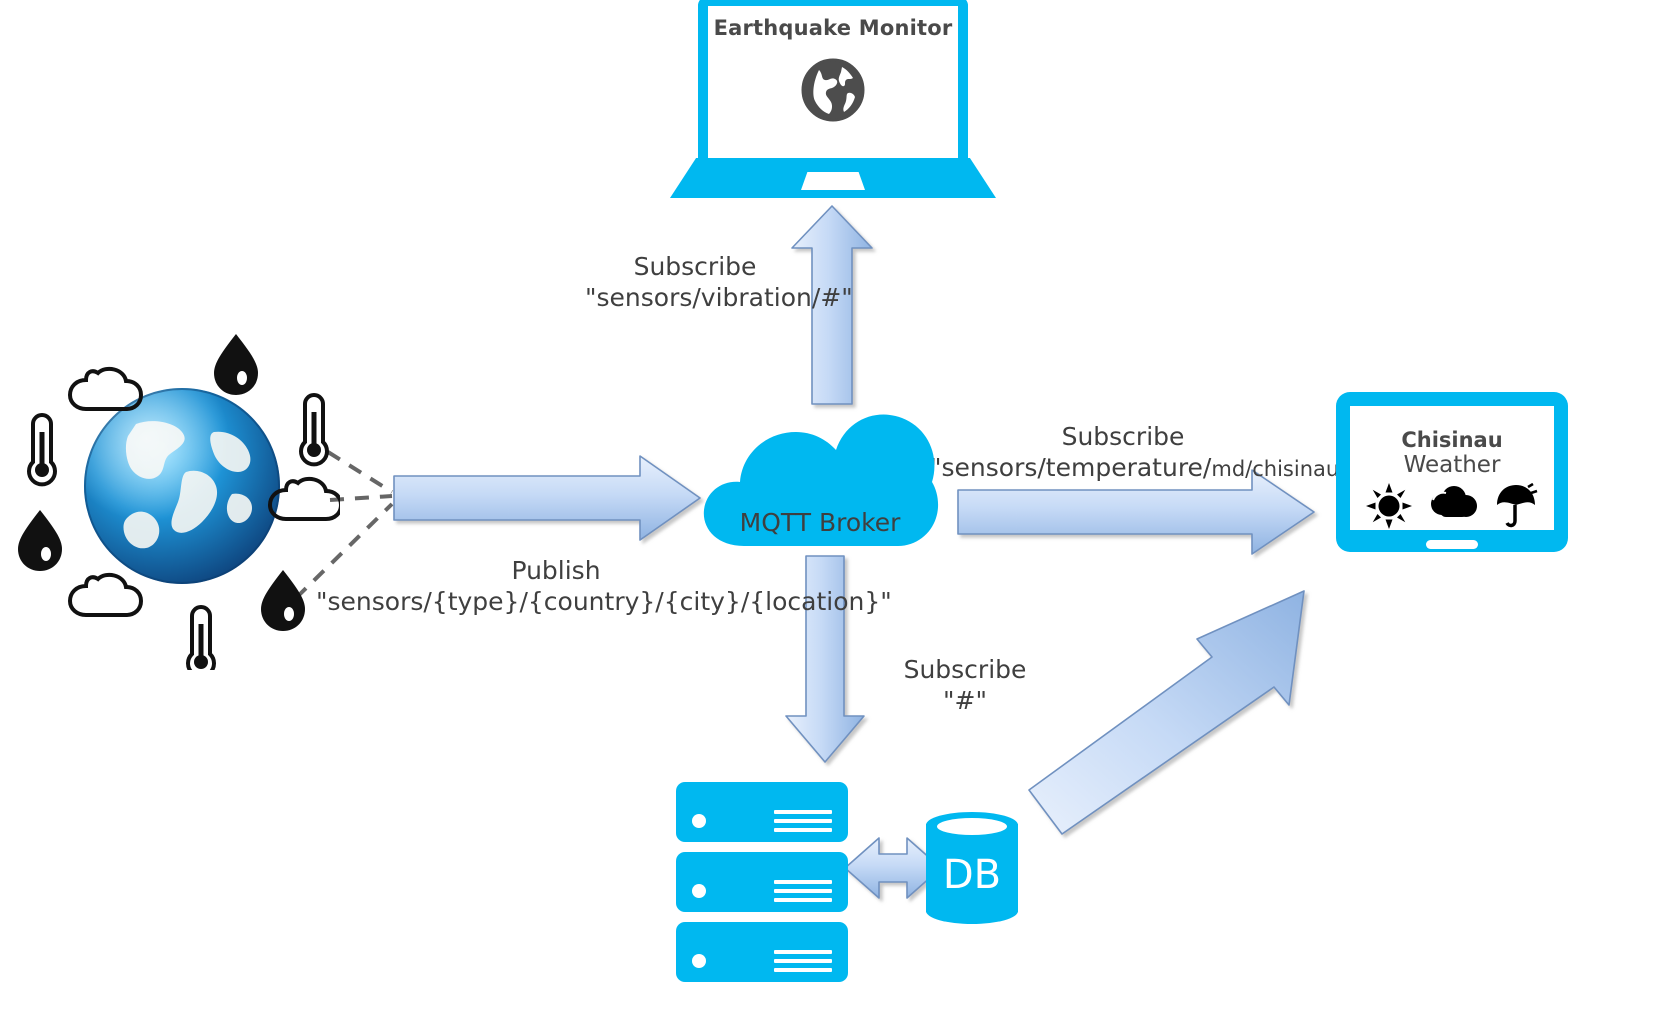 The image size is (1671, 1014). What do you see at coordinates (719, 297) in the screenshot?
I see `label-line-2: "sensors/vibration/#"` at bounding box center [719, 297].